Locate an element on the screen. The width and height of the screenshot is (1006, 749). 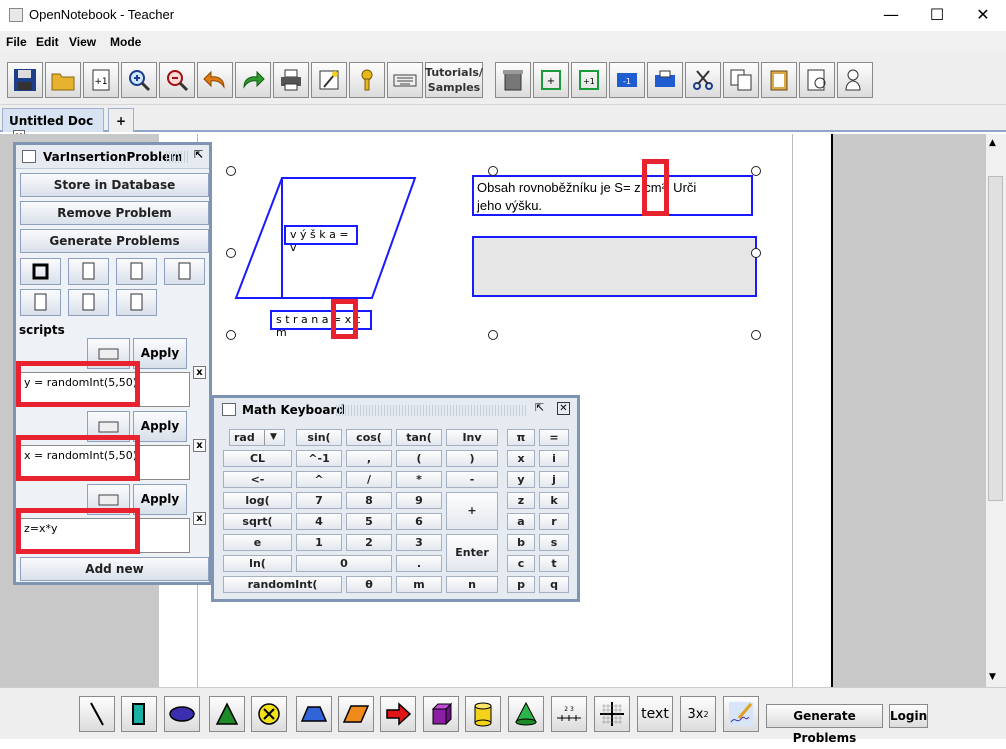
height-label-box: v ý š k a = v is located at coordinates (321, 239).